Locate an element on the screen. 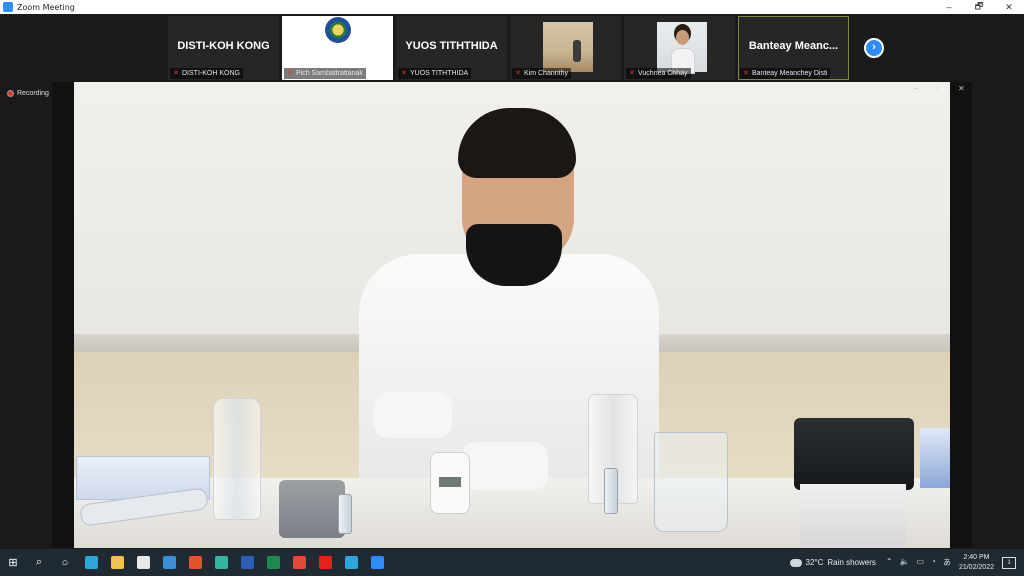 This screenshot has height=576, width=1024. telegram-icon is located at coordinates (351, 562).